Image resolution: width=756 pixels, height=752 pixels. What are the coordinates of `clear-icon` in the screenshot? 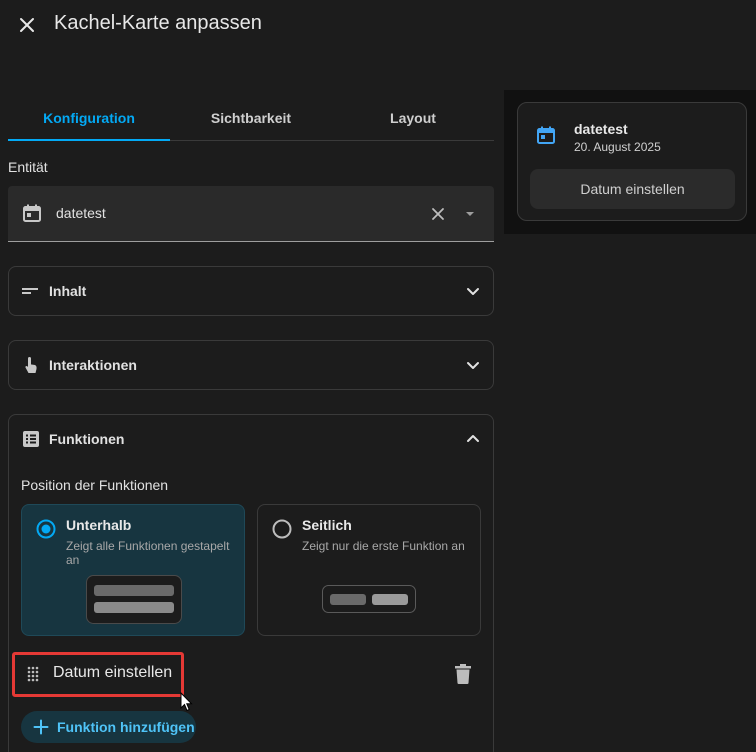 It's located at (438, 214).